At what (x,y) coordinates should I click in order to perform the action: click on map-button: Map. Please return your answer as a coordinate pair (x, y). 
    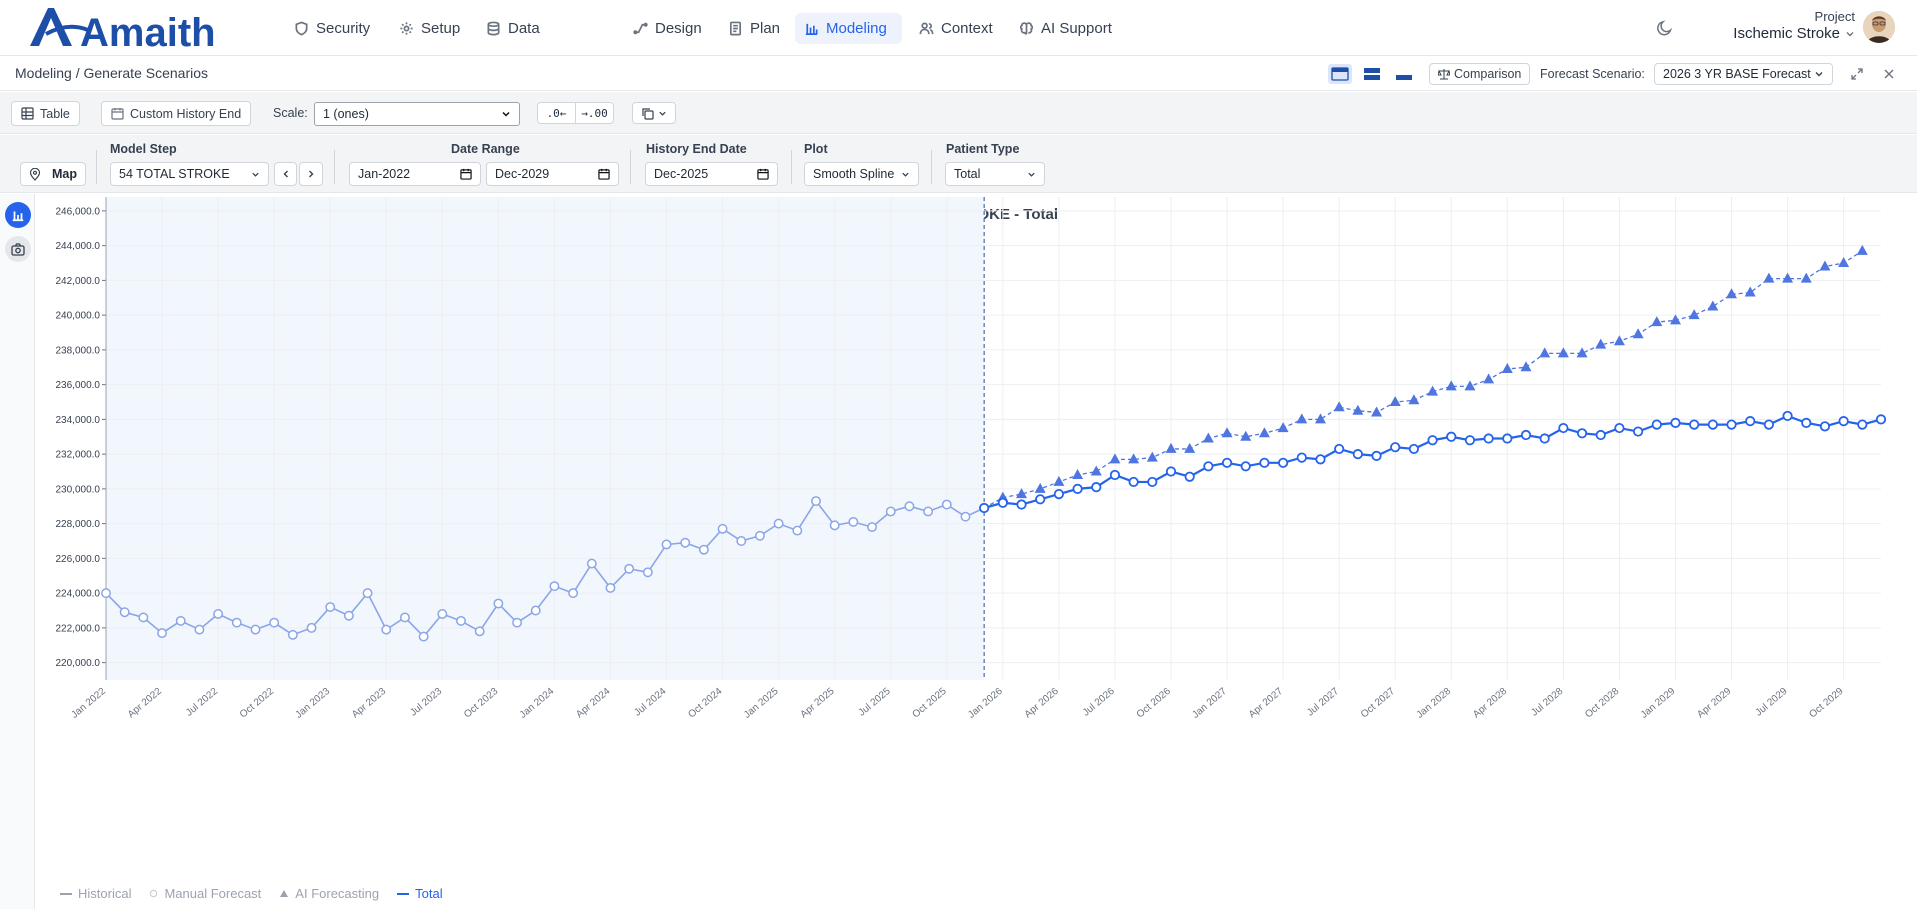
    Looking at the image, I should click on (53, 174).